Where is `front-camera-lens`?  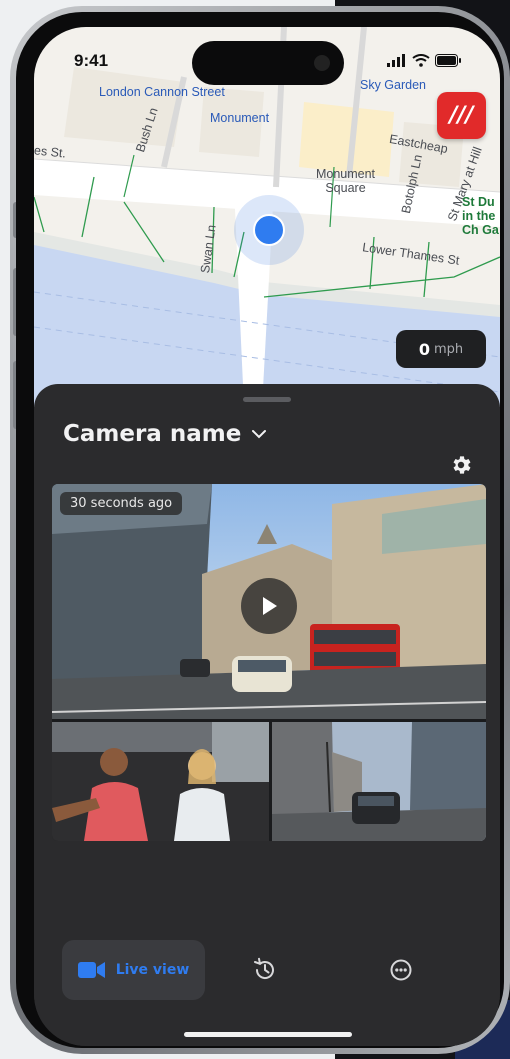 front-camera-lens is located at coordinates (322, 63).